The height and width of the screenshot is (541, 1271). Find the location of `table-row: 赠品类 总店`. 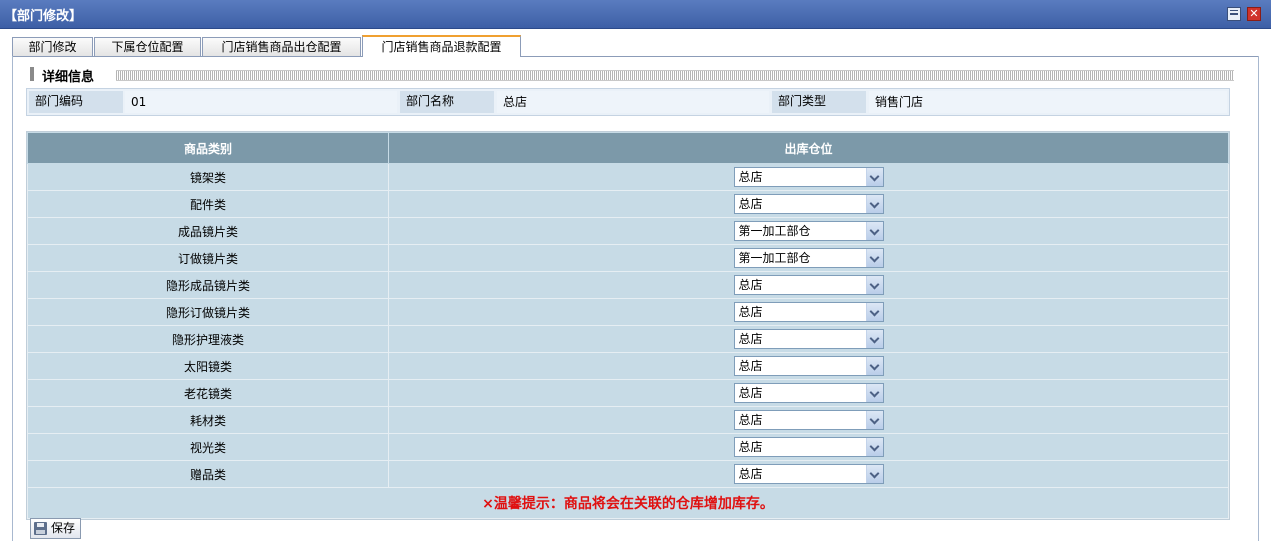

table-row: 赠品类 总店 is located at coordinates (628, 474).